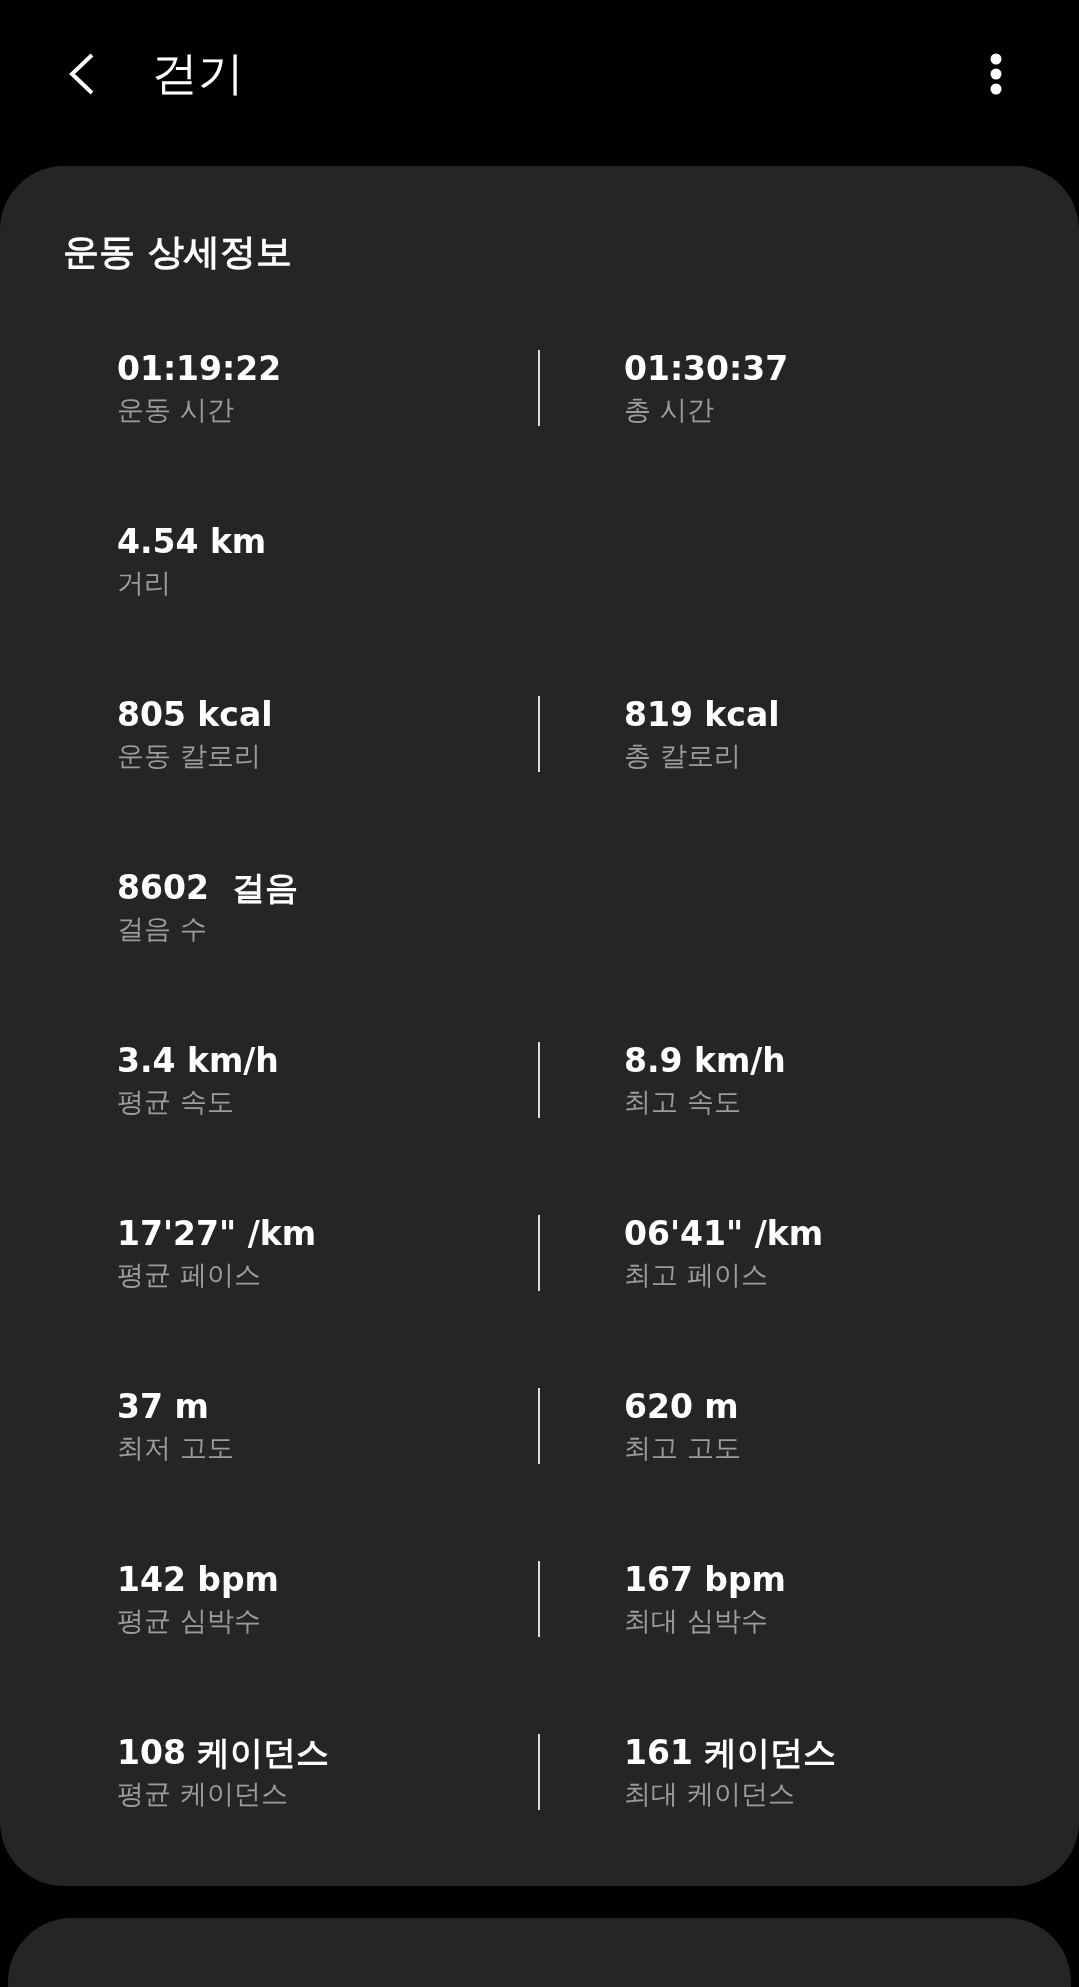  What do you see at coordinates (208, 887) in the screenshot?
I see `stat-value: 8602 걸음` at bounding box center [208, 887].